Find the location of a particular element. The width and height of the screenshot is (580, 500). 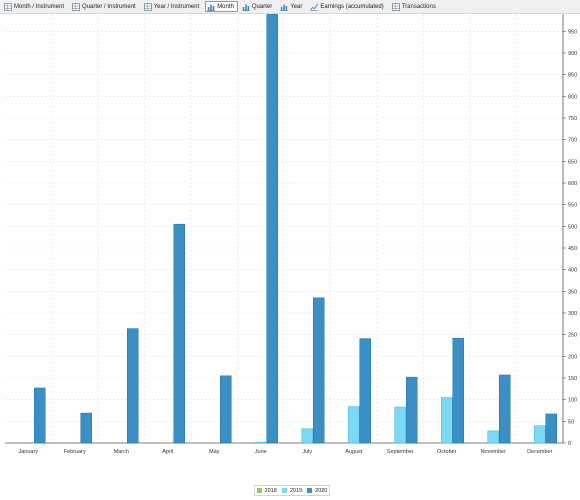

legend-item-2018: 2018 is located at coordinates (266, 490).